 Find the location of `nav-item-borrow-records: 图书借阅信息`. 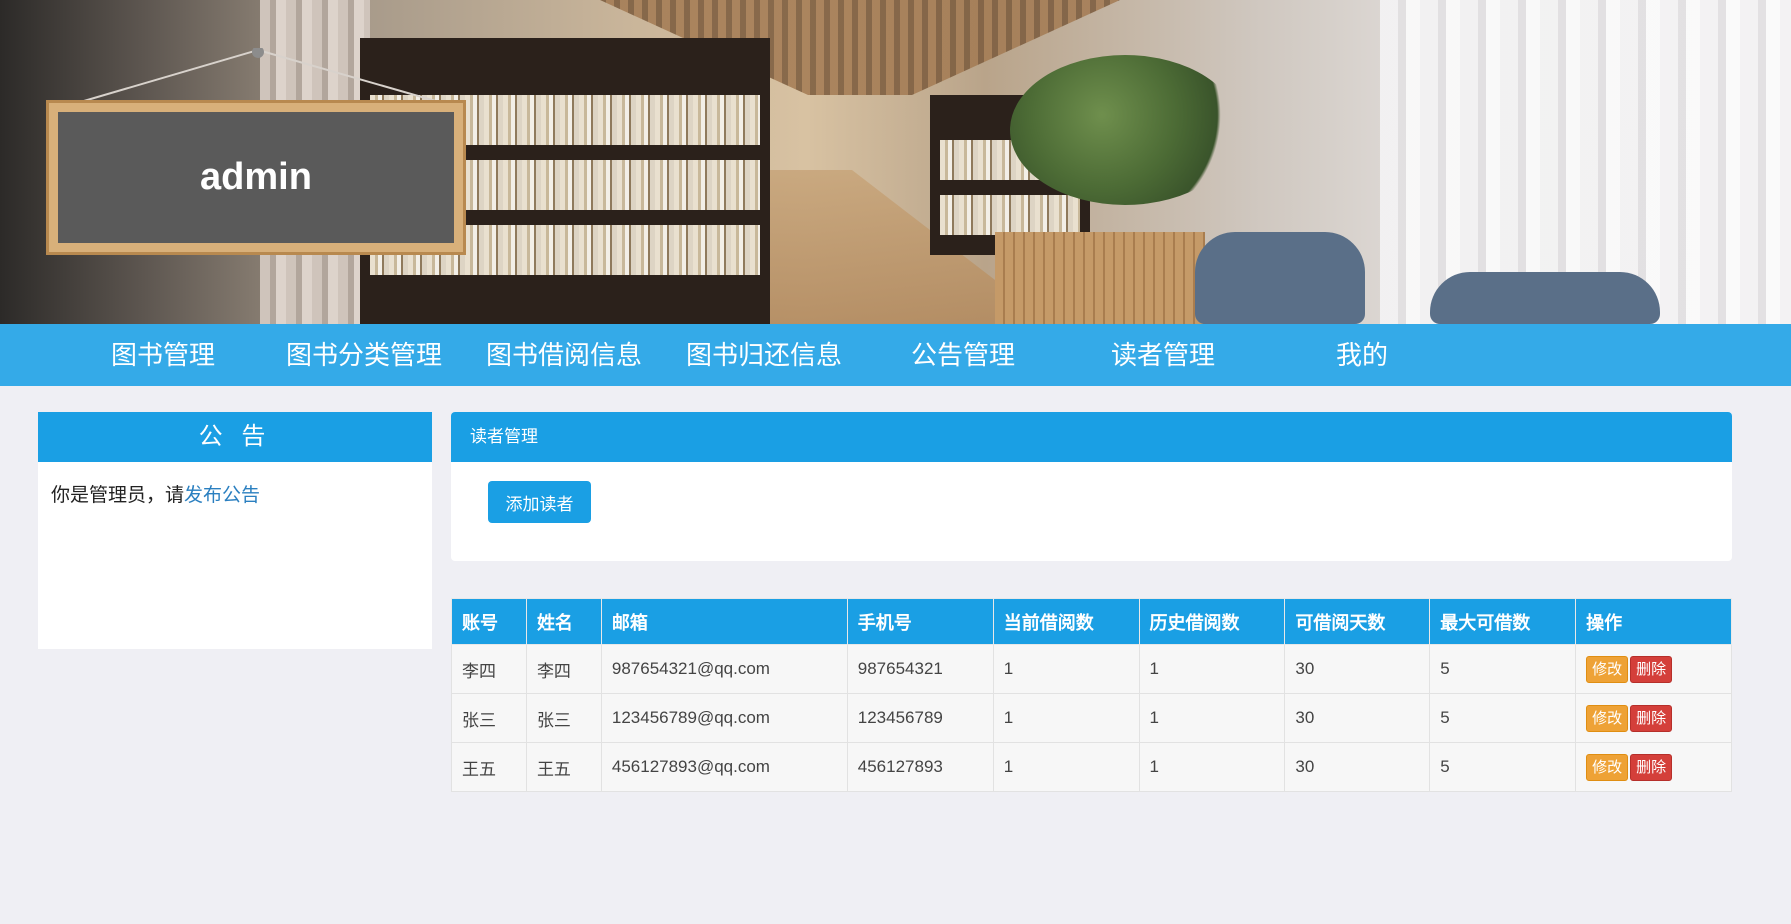

nav-item-borrow-records: 图书借阅信息 is located at coordinates (564, 355).